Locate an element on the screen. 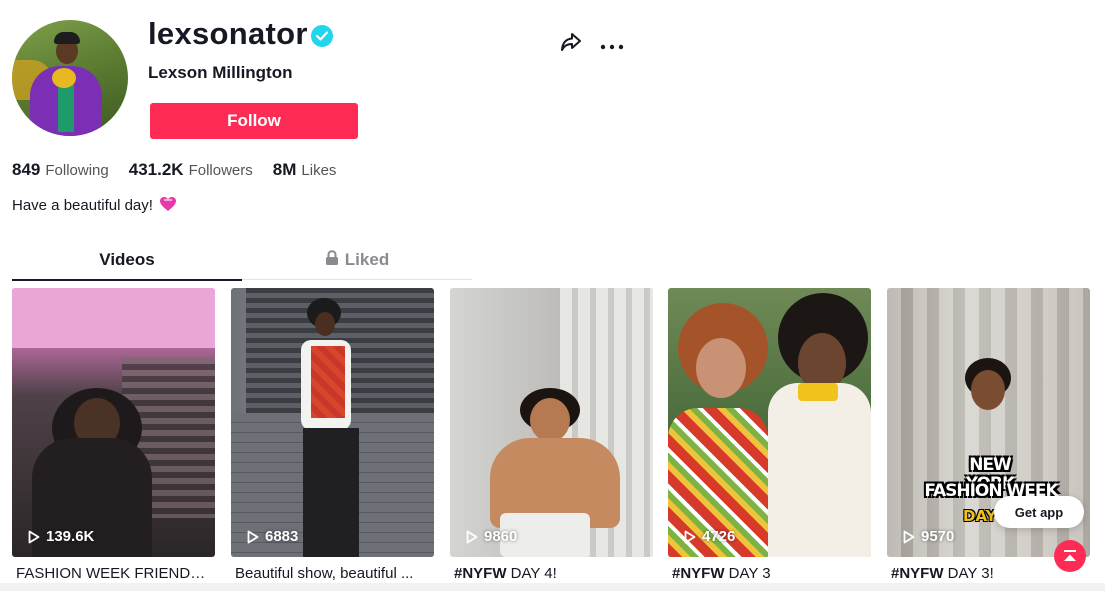 Image resolution: width=1105 pixels, height=591 pixels. scroll-top-icon is located at coordinates (1070, 555).